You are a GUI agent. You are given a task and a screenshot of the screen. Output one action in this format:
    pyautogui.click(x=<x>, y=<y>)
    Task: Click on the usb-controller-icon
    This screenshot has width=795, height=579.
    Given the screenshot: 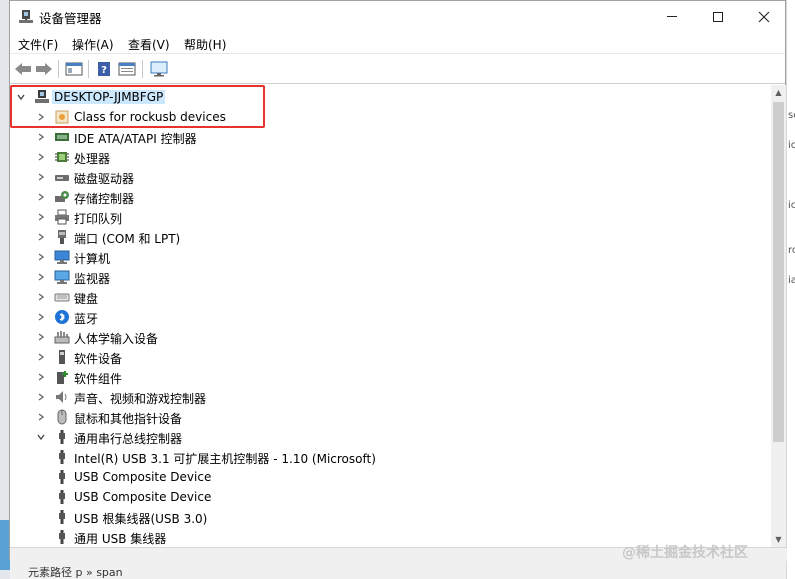 What is the action you would take?
    pyautogui.click(x=62, y=437)
    